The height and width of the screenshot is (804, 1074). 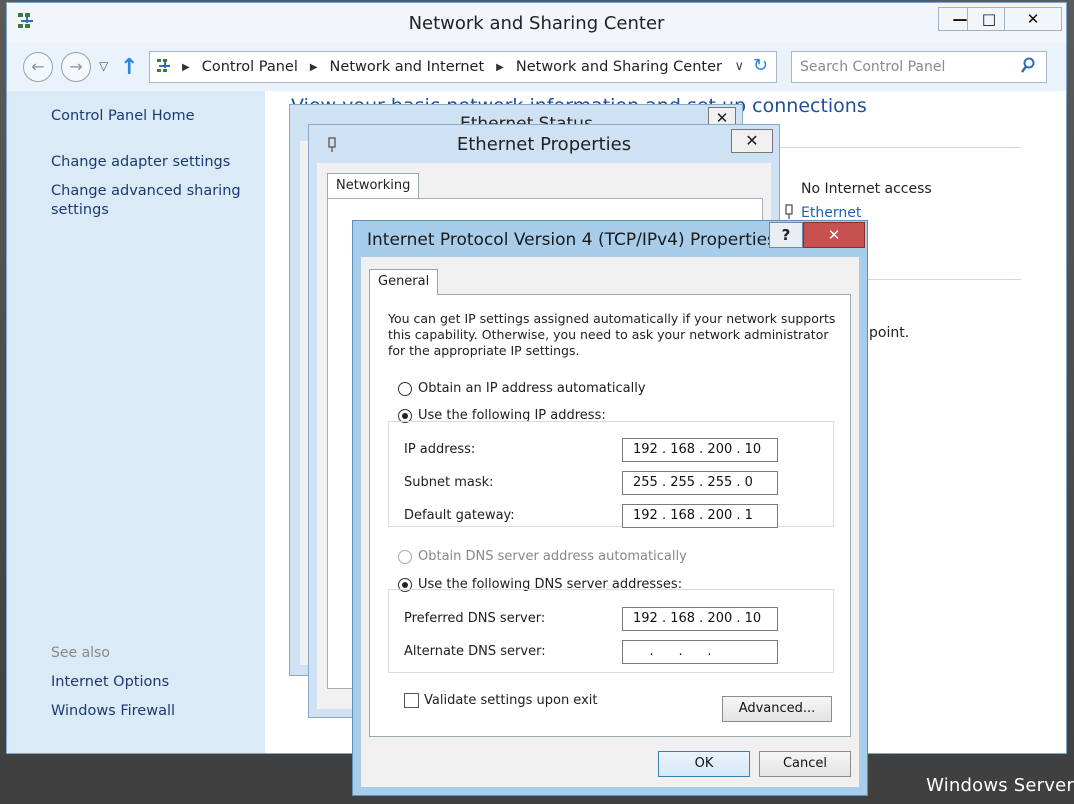 What do you see at coordinates (1028, 66) in the screenshot?
I see `search-icon` at bounding box center [1028, 66].